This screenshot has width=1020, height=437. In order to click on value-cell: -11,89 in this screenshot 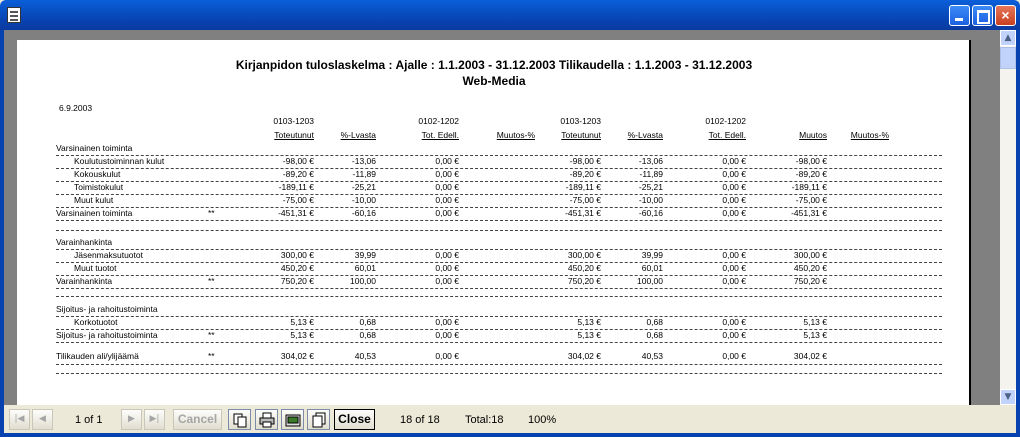, I will do `click(651, 174)`.